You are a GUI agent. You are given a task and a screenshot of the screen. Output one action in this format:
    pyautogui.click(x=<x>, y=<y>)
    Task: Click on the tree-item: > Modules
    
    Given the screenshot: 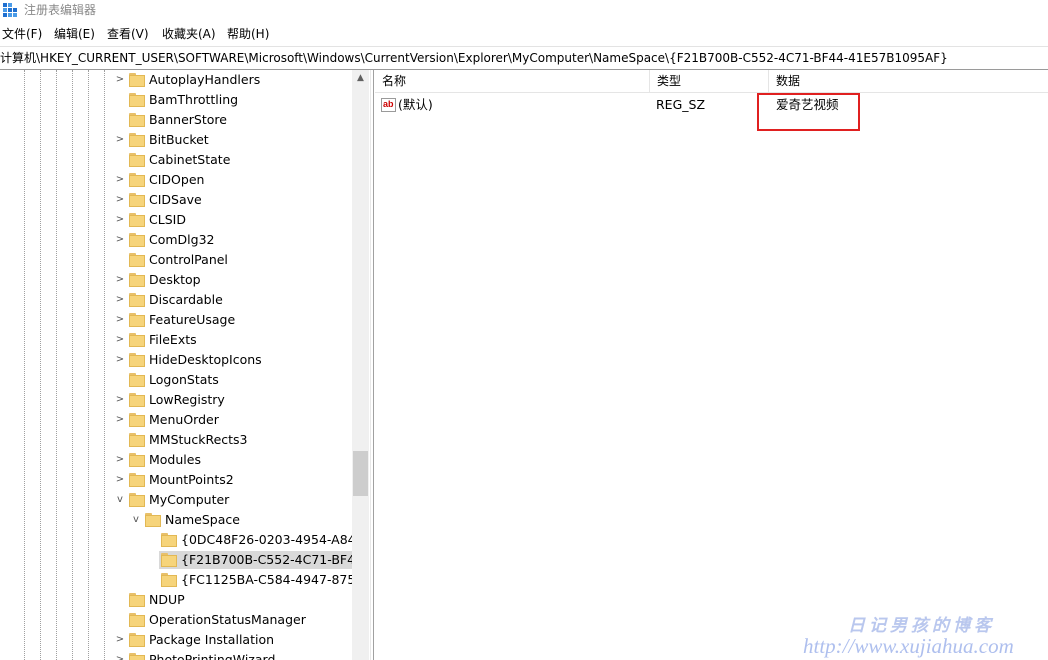 What is the action you would take?
    pyautogui.click(x=176, y=460)
    